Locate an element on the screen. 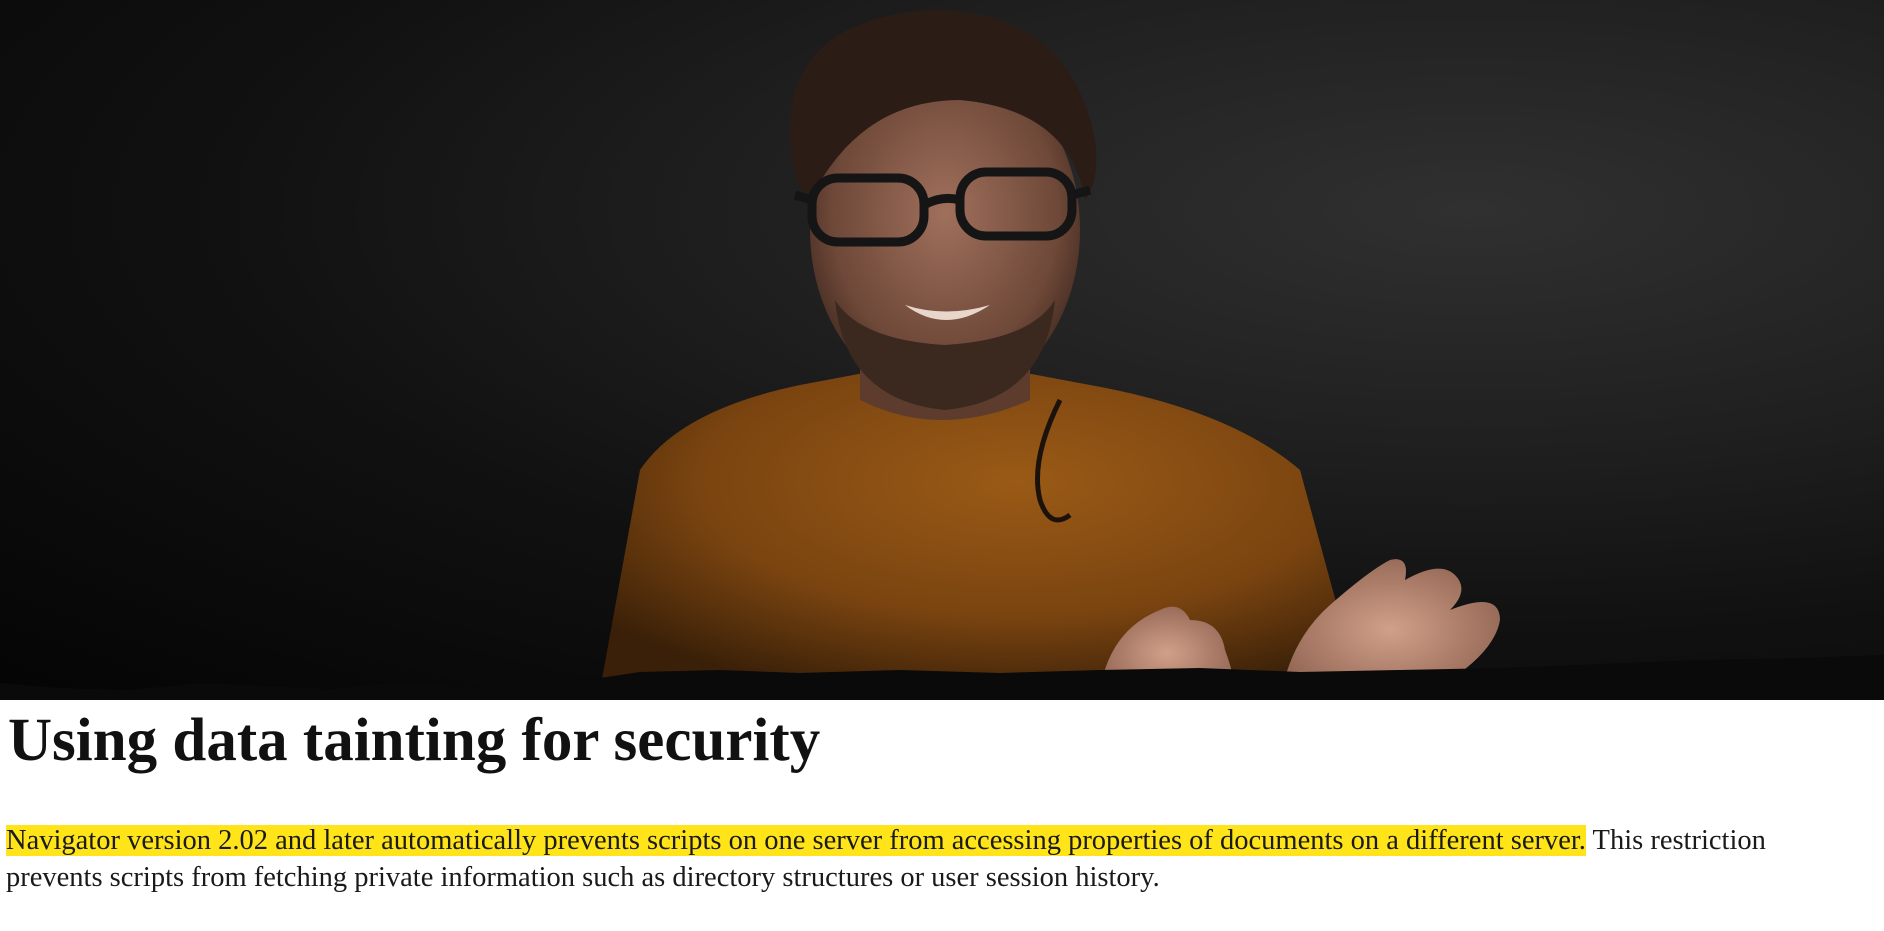 This screenshot has width=1884, height=931. shirt-shape is located at coordinates (980, 530).